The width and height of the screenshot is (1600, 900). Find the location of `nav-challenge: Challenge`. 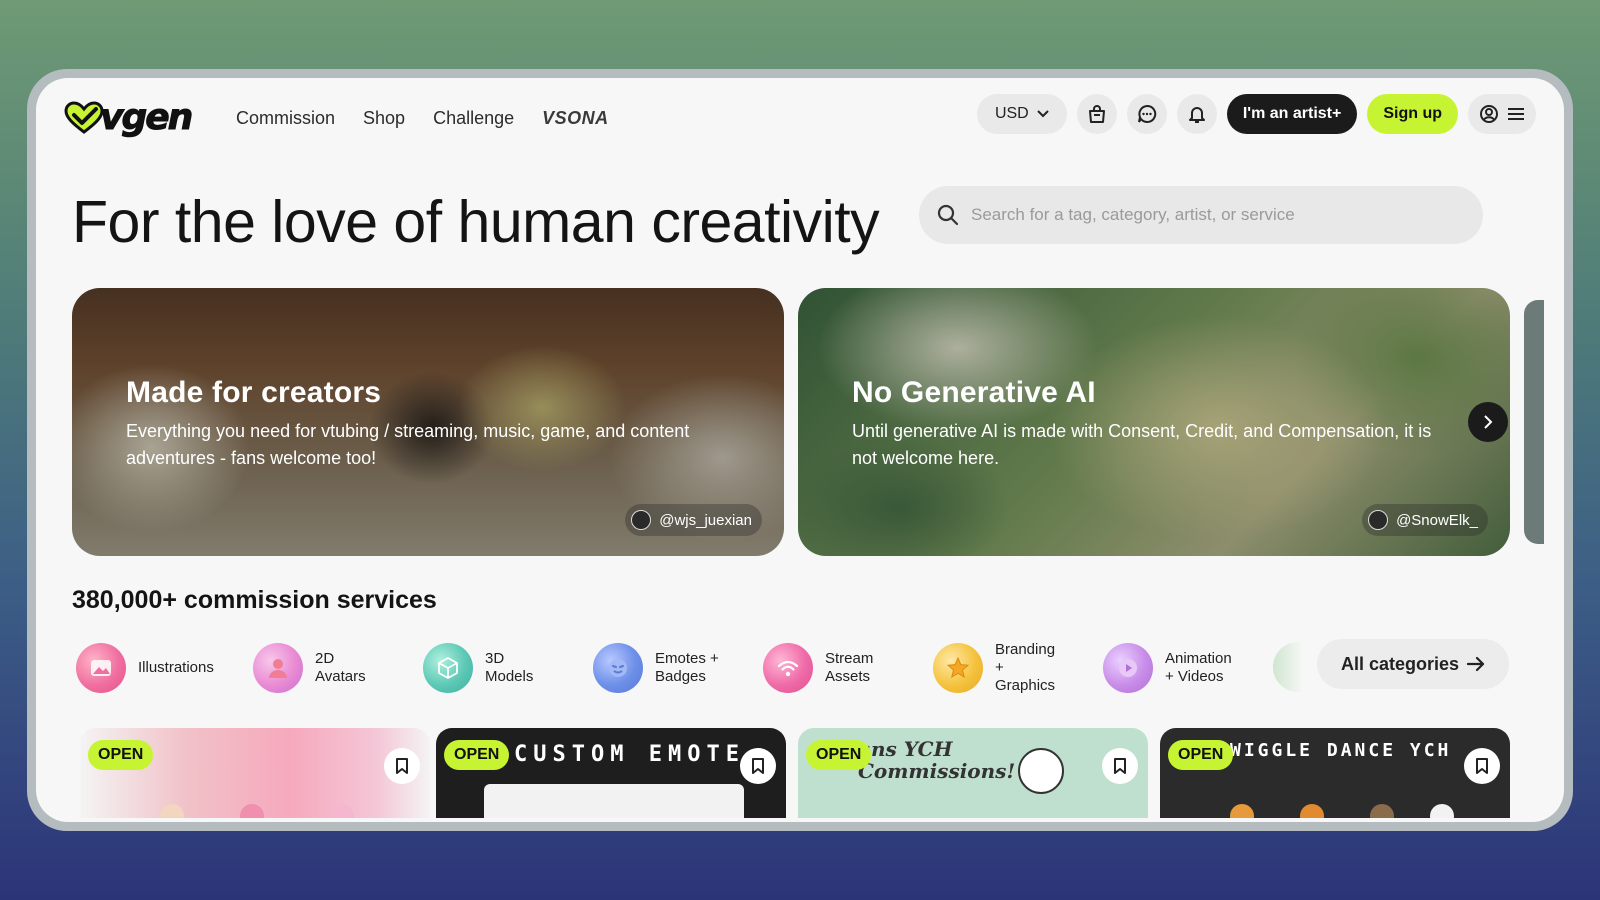

nav-challenge: Challenge is located at coordinates (473, 118).